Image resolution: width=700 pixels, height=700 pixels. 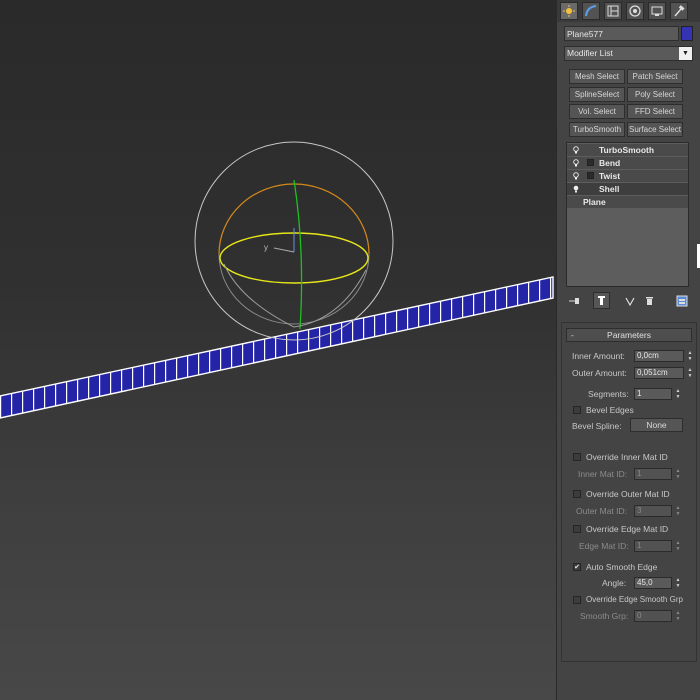 What do you see at coordinates (608, 394) in the screenshot?
I see `segments-label: Segments:` at bounding box center [608, 394].